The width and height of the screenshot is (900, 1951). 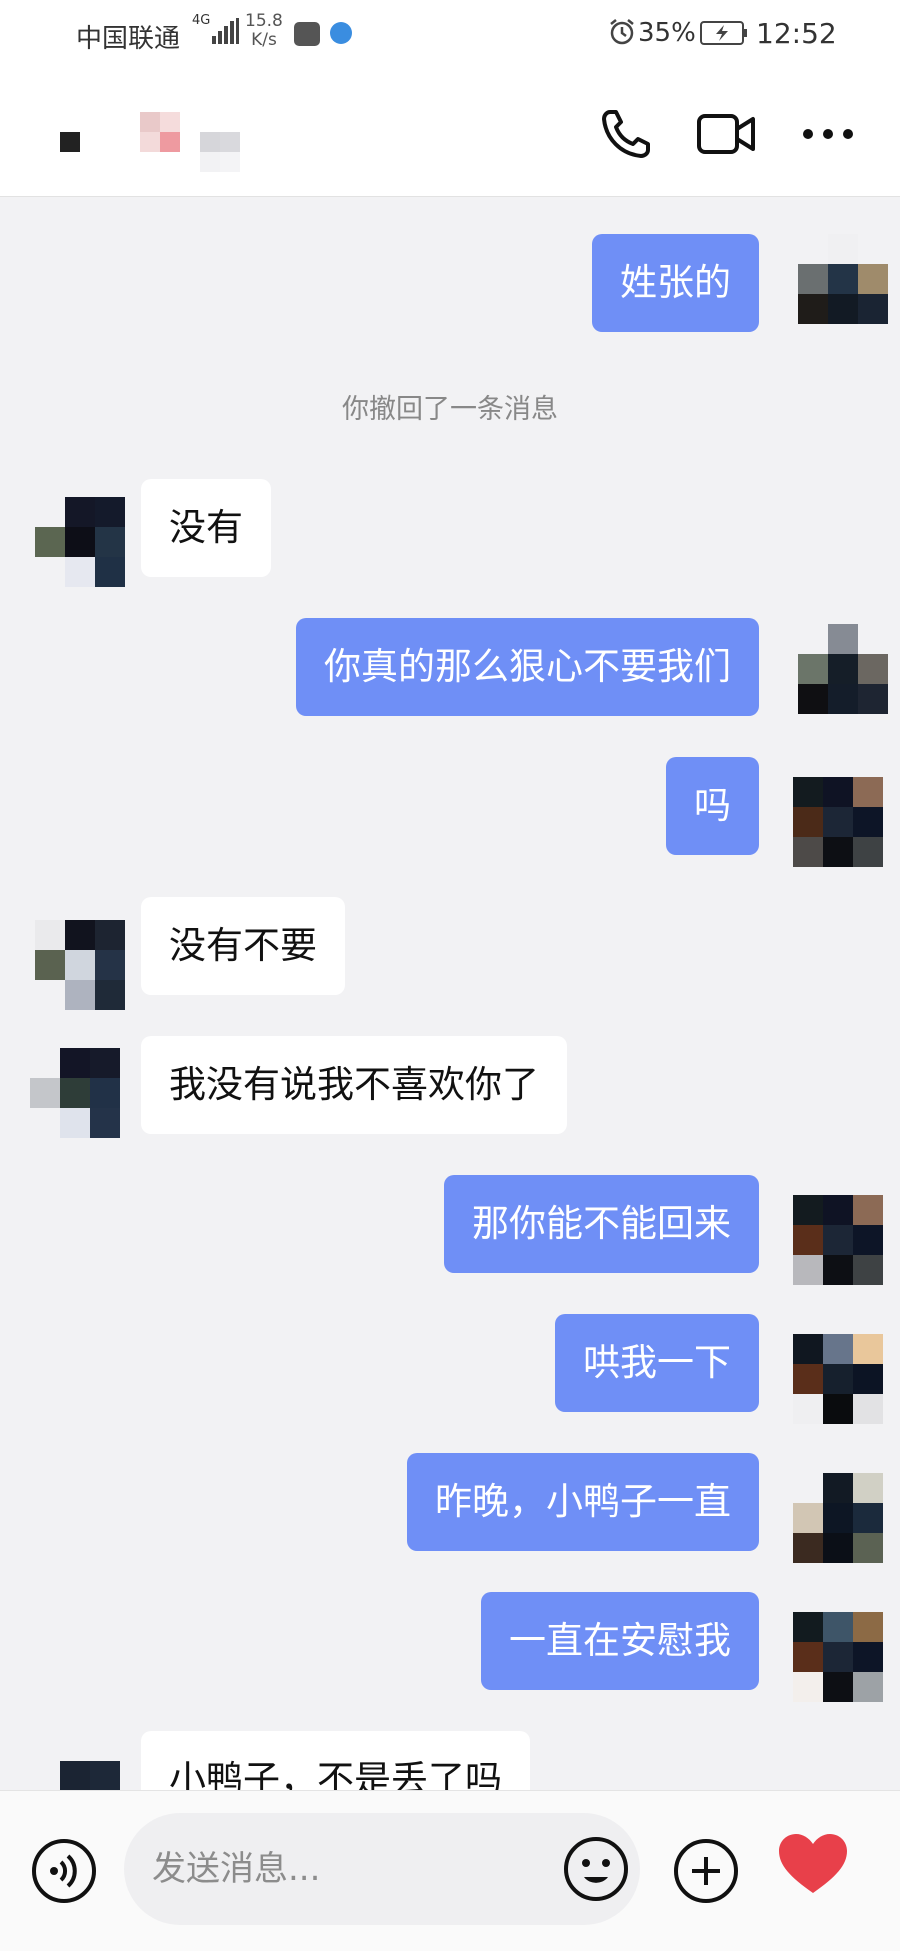 What do you see at coordinates (450, 409) in the screenshot?
I see `recall-notice: 你撤回了一条消息` at bounding box center [450, 409].